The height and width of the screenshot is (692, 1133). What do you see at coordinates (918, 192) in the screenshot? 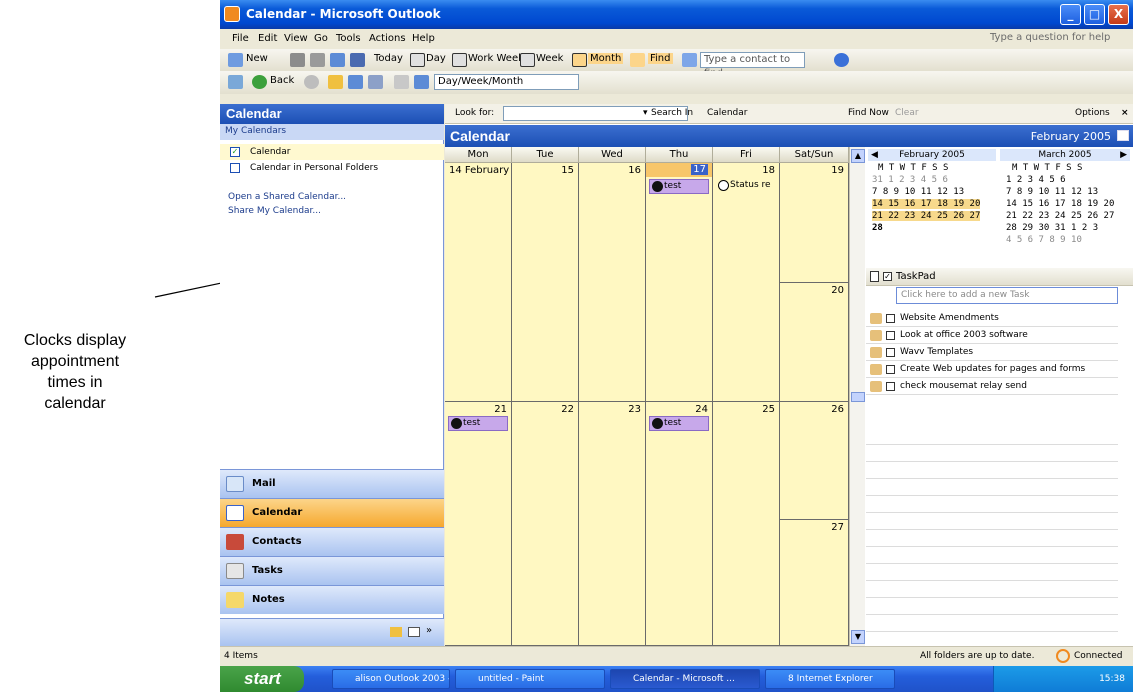
I see `feb-week-row: 7 8 9 10 11 12 13` at bounding box center [918, 192].